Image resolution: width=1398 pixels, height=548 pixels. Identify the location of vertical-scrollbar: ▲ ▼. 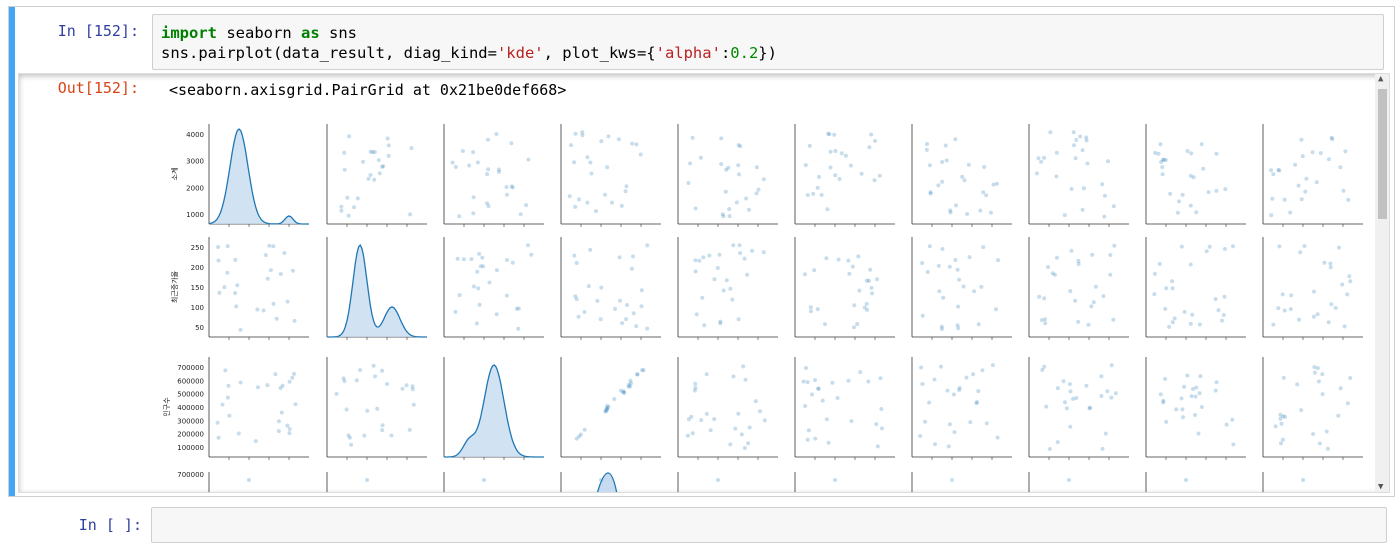
(1382, 283).